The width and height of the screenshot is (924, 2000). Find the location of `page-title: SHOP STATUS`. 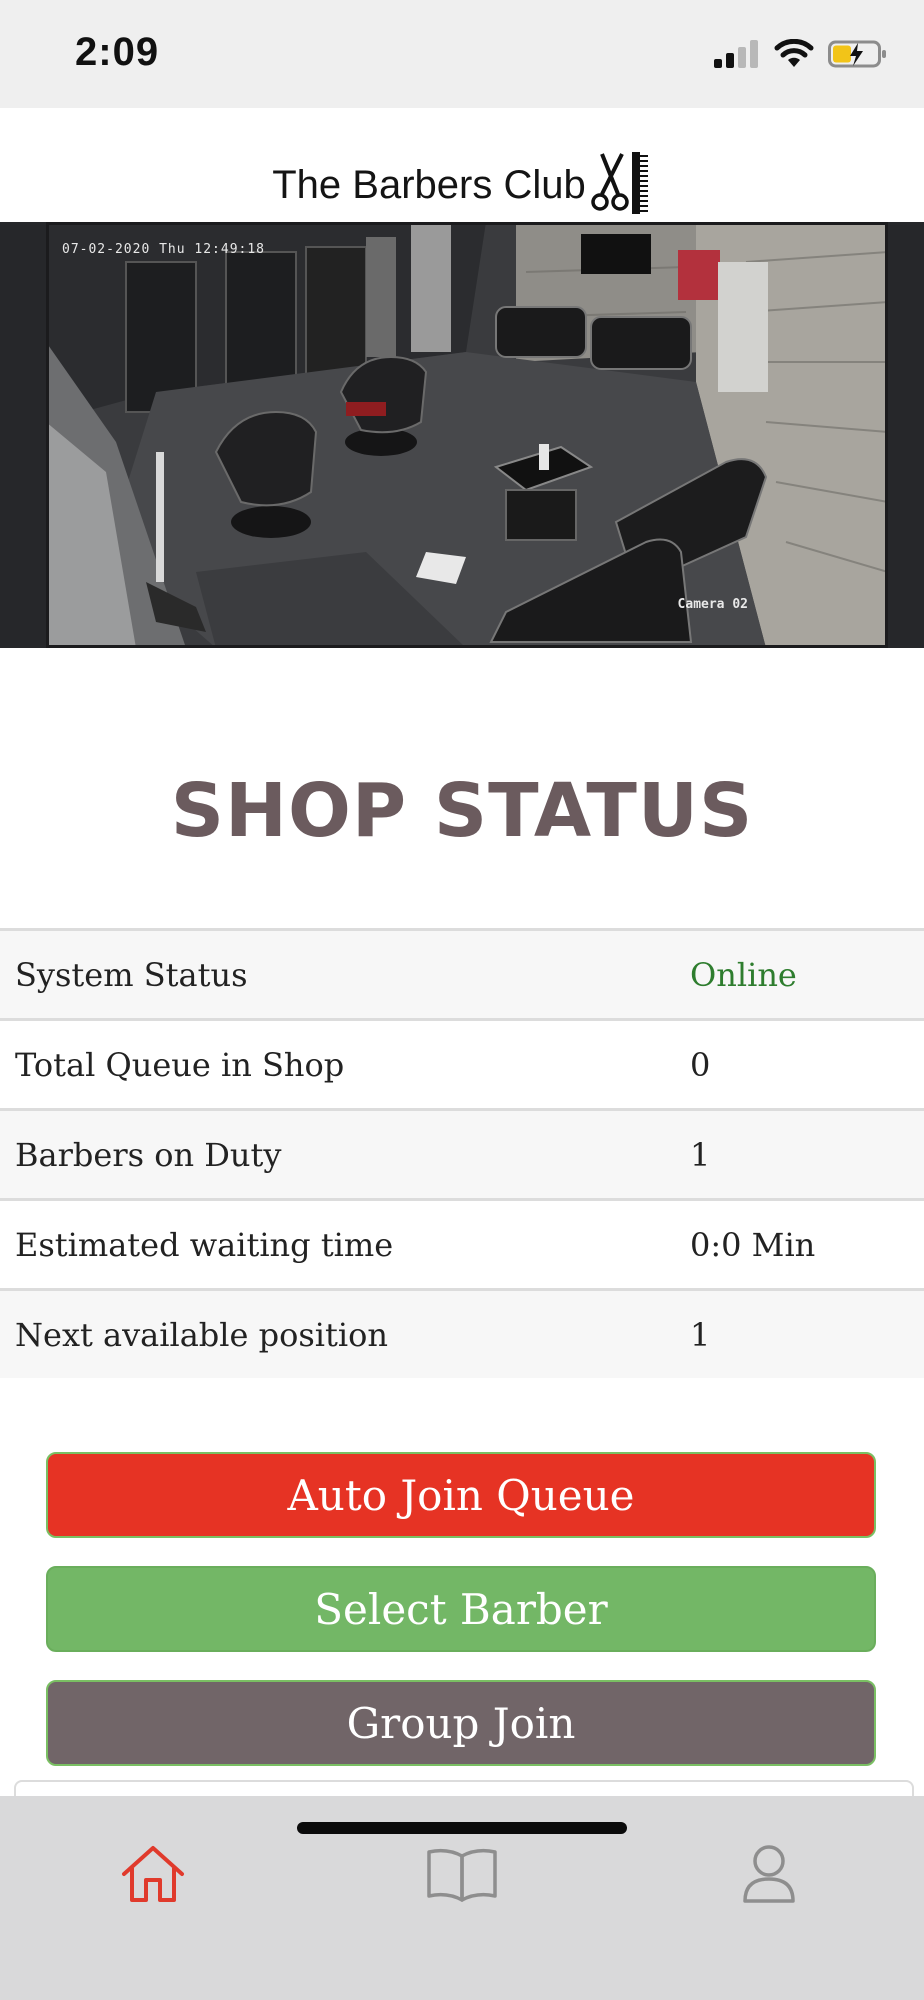

page-title: SHOP STATUS is located at coordinates (462, 811).